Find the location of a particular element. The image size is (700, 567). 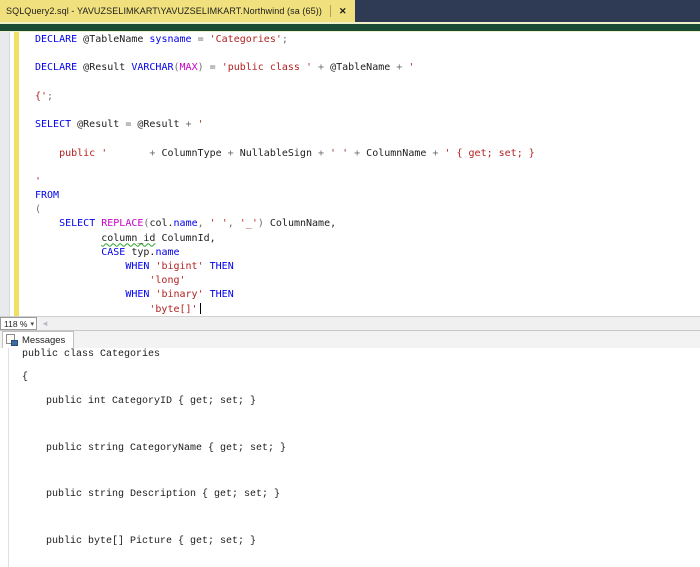

code-token: col. is located at coordinates (161, 224).